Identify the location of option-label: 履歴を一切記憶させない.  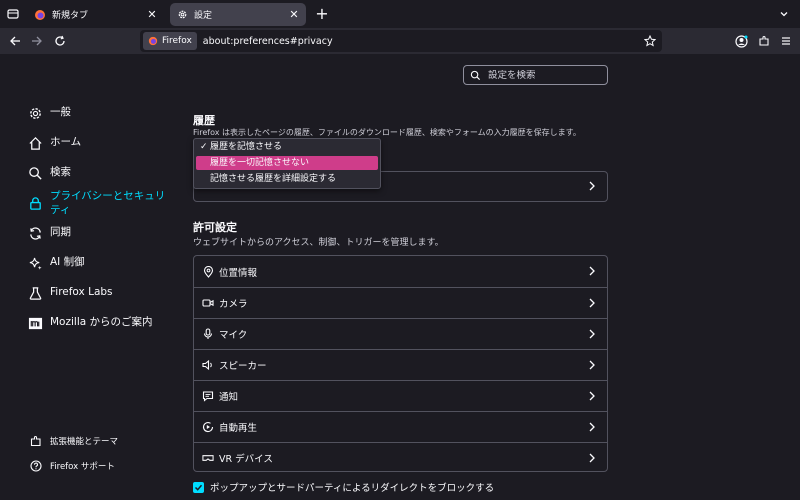
(260, 163).